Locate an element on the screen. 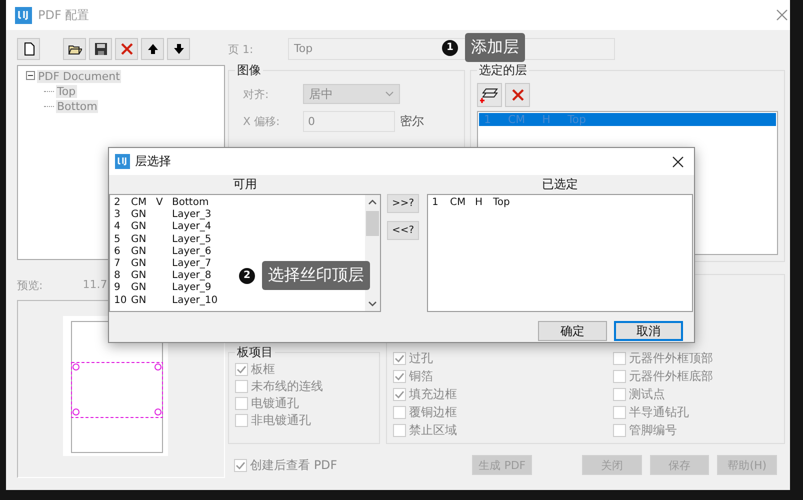 This screenshot has height=500, width=803. list-cell: 1 is located at coordinates (487, 119).